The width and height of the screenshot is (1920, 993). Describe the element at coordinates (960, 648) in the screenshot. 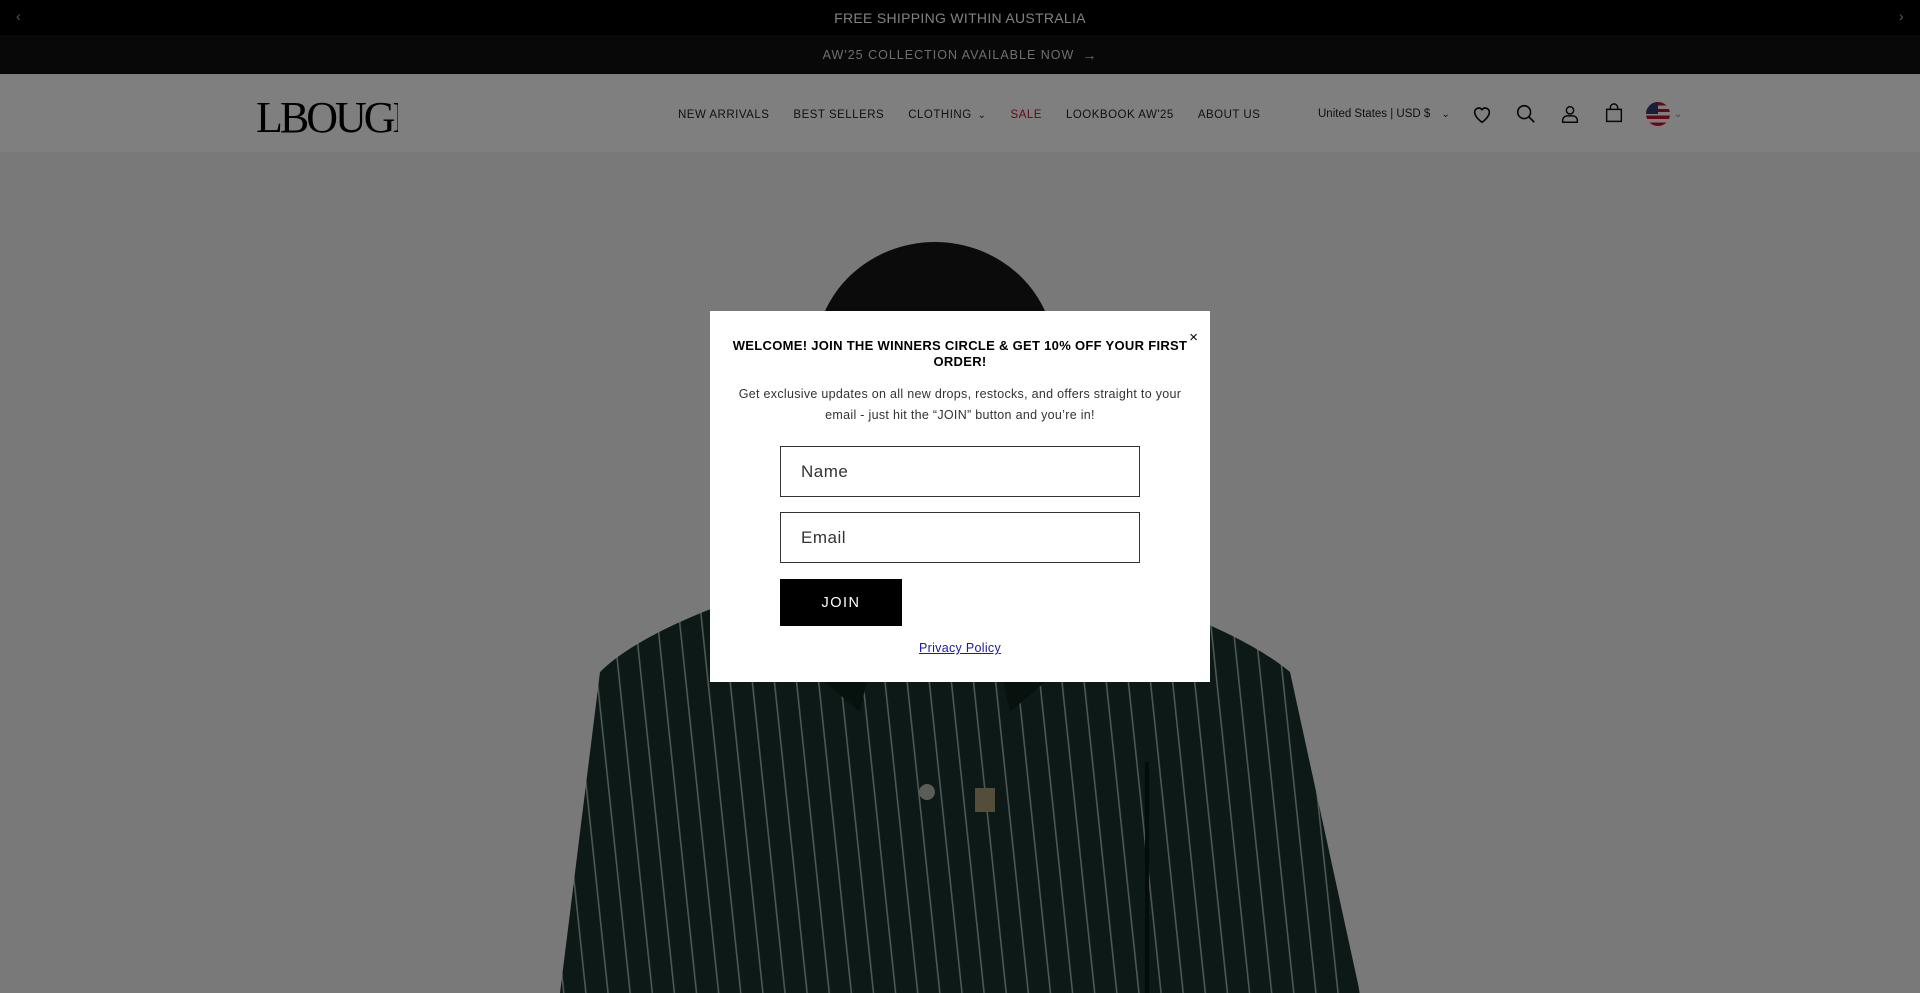

I see `privacy-policy-link: Privacy Policy` at that location.